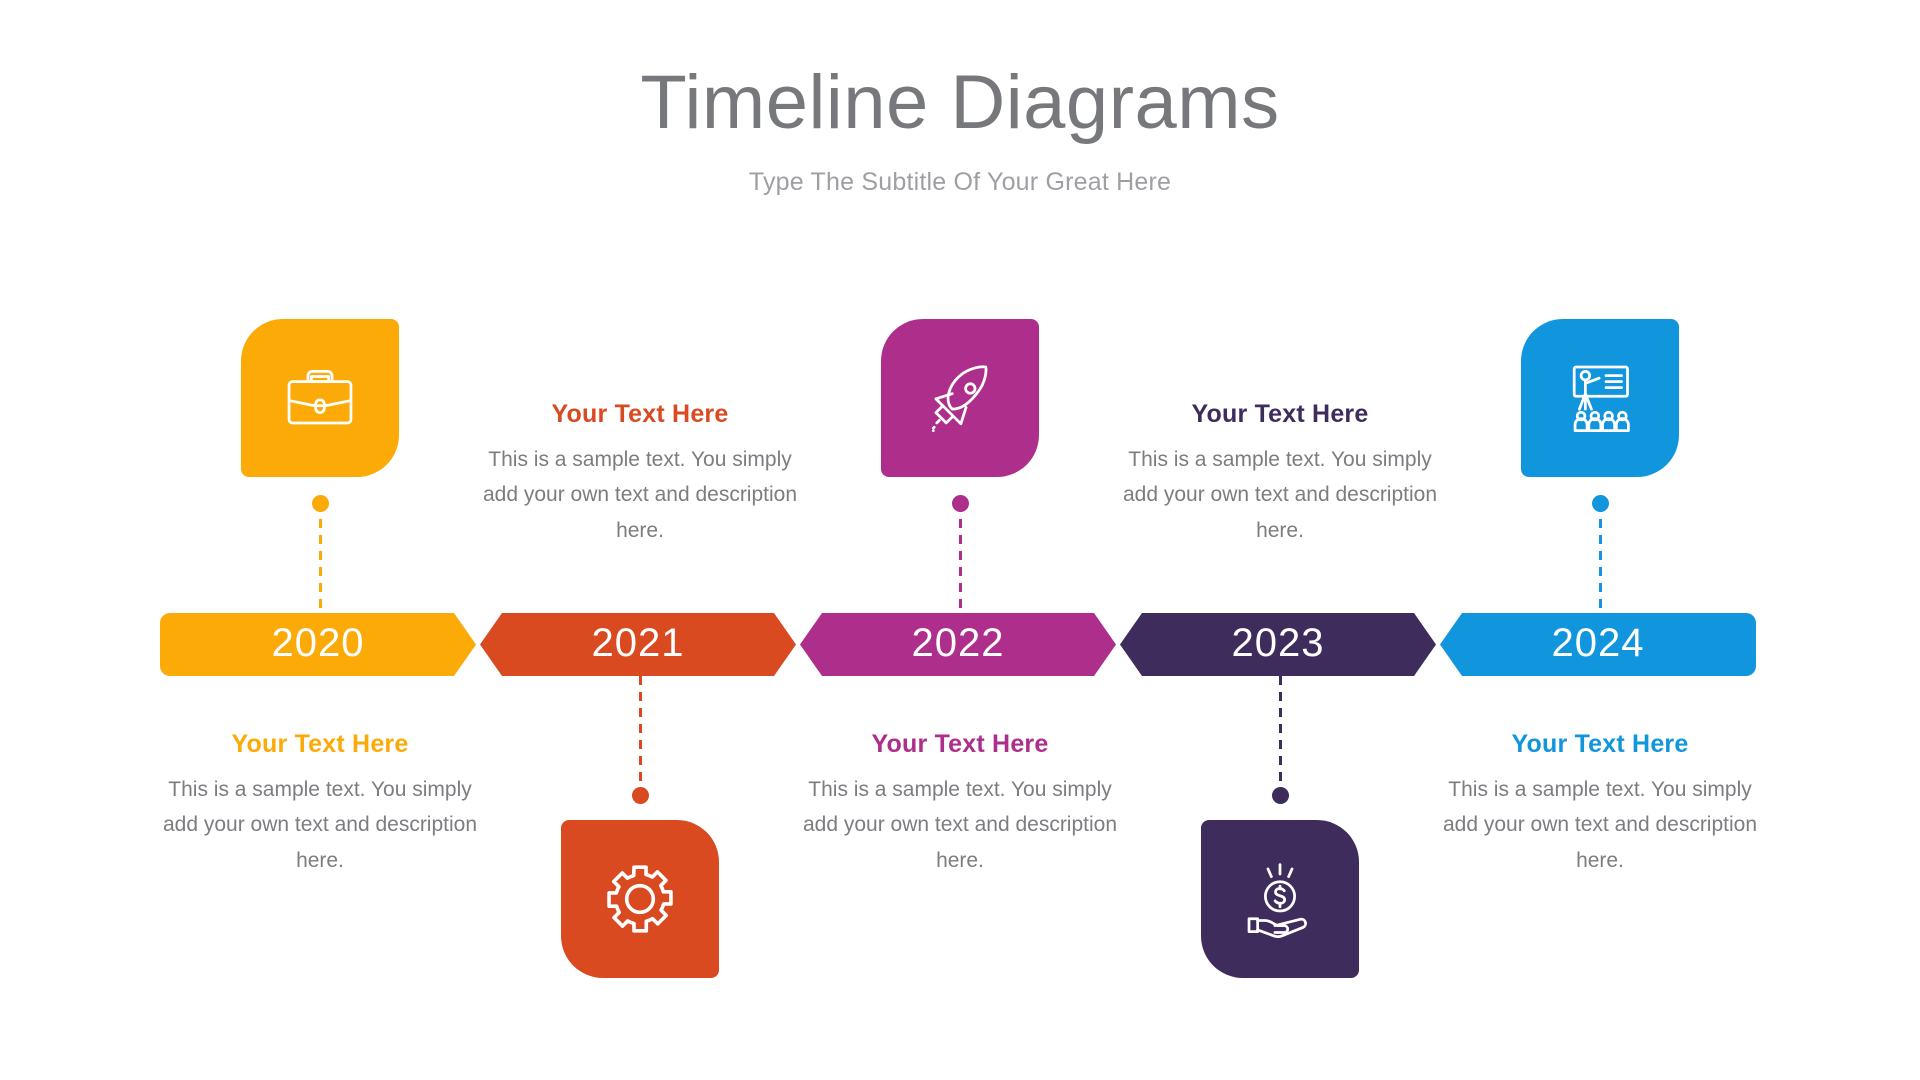 The image size is (1920, 1080). I want to click on timeline-segment-2021: 2021, so click(638, 644).